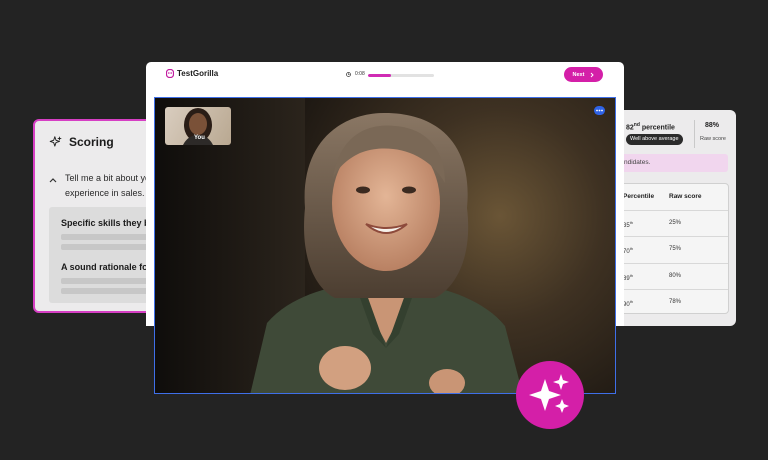 This screenshot has width=768, height=460. What do you see at coordinates (348, 74) in the screenshot?
I see `clock-icon` at bounding box center [348, 74].